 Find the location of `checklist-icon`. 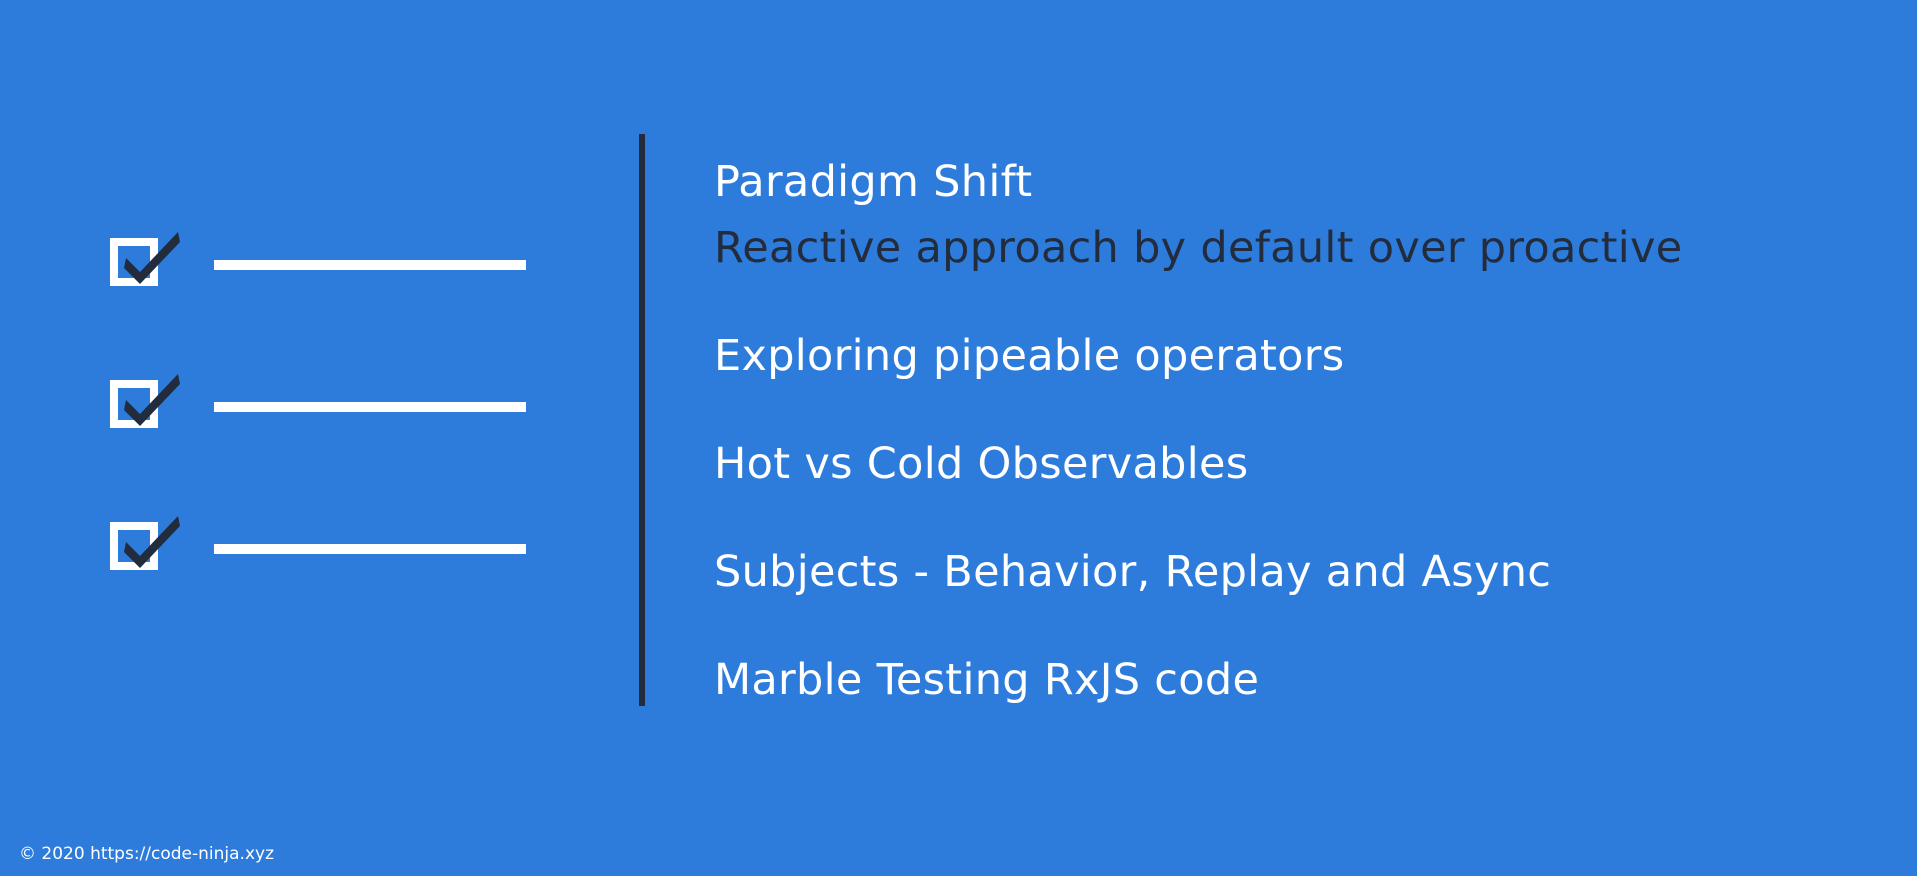

checklist-icon is located at coordinates (318, 408).